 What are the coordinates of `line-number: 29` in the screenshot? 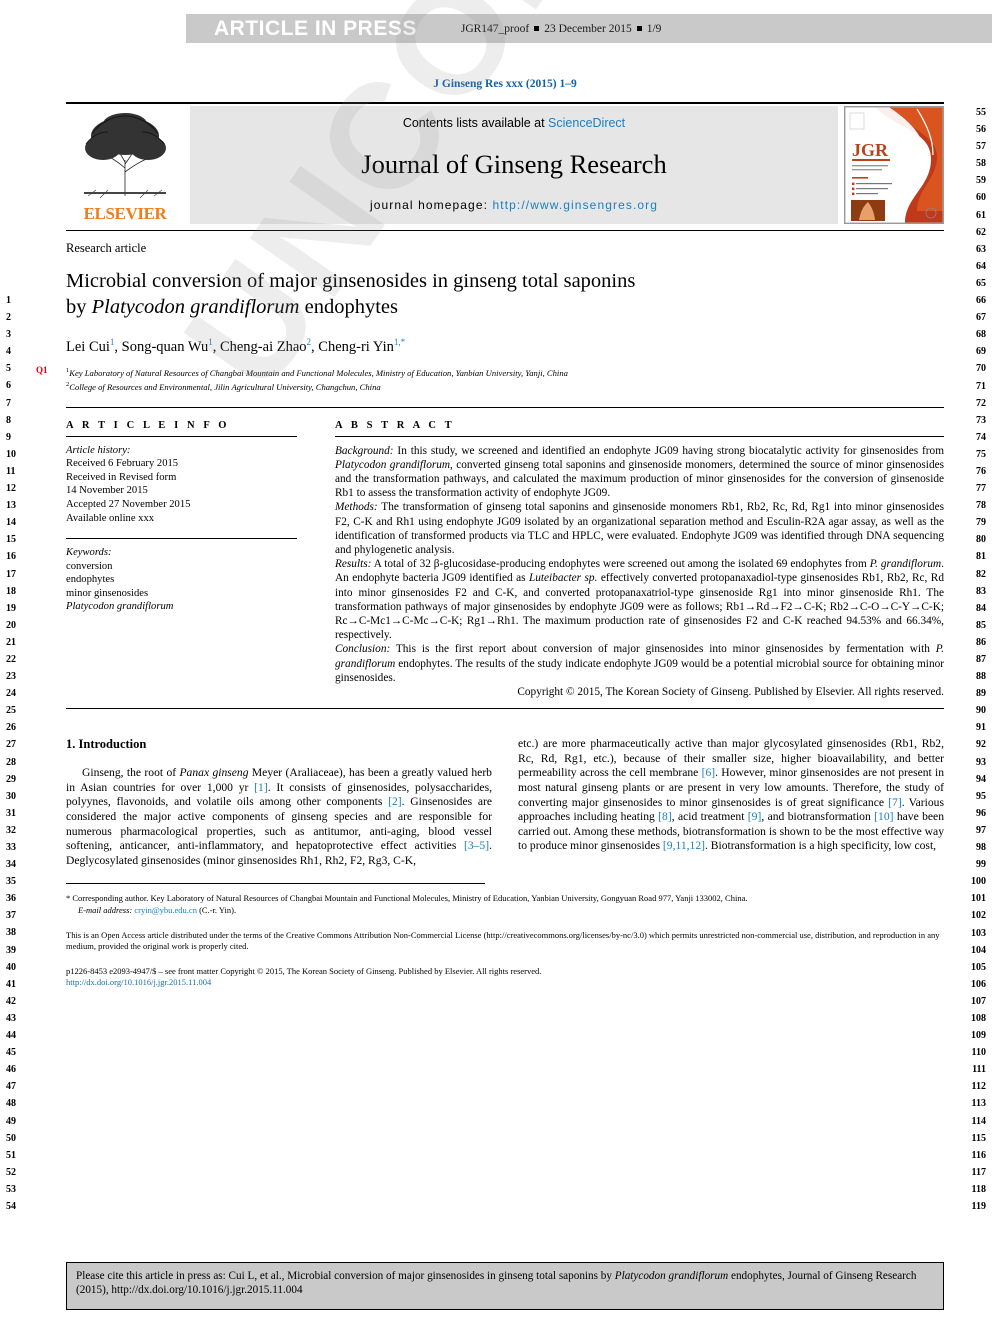 It's located at (11, 779).